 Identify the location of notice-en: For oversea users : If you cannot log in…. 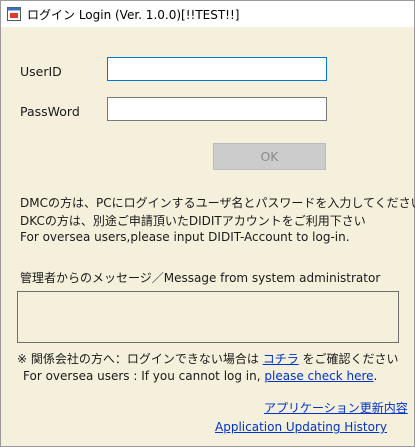
(200, 376).